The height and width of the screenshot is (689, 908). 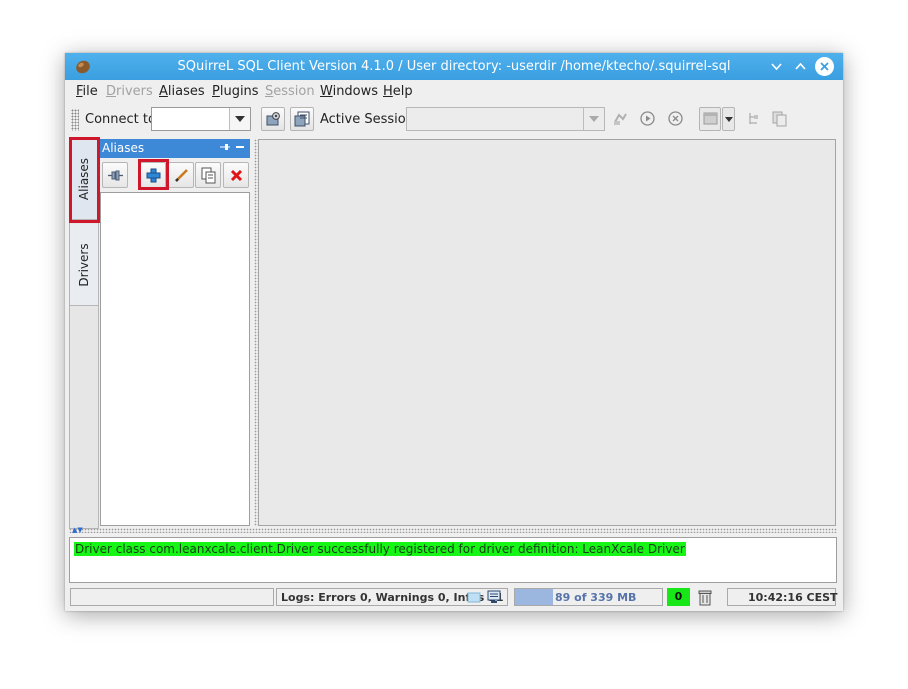 What do you see at coordinates (369, 119) in the screenshot?
I see `active-session-label: Active Session:` at bounding box center [369, 119].